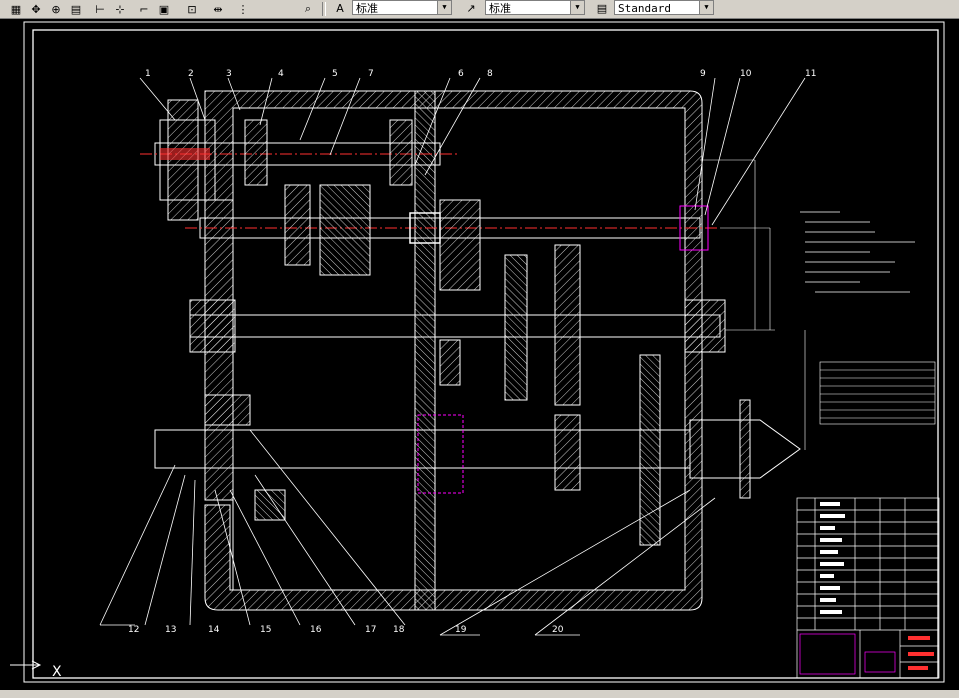  Describe the element at coordinates (857, 252) in the screenshot. I see `technical-notes` at that location.